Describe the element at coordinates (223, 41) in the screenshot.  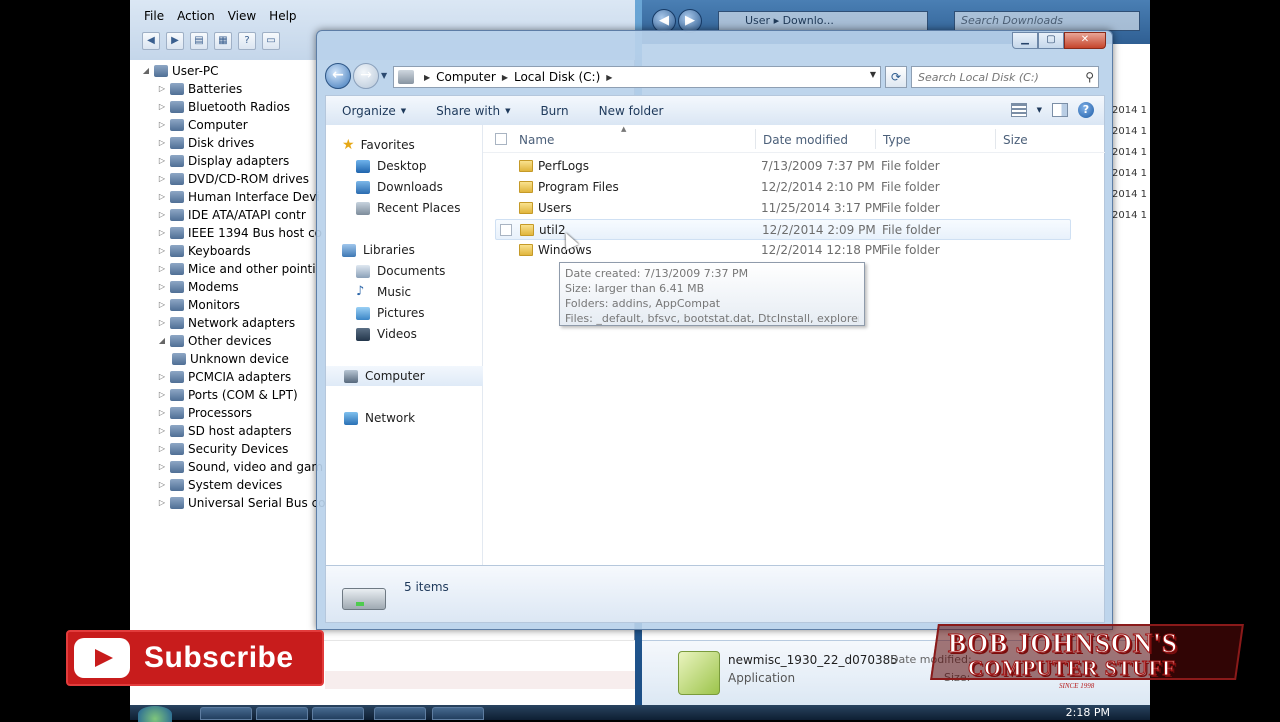
I see `scan-icon: ▦` at that location.